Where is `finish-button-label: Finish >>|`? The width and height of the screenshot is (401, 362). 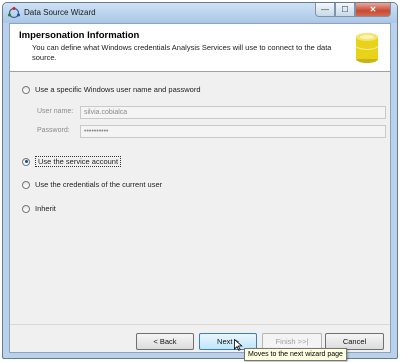
finish-button-label: Finish >>| is located at coordinates (292, 341).